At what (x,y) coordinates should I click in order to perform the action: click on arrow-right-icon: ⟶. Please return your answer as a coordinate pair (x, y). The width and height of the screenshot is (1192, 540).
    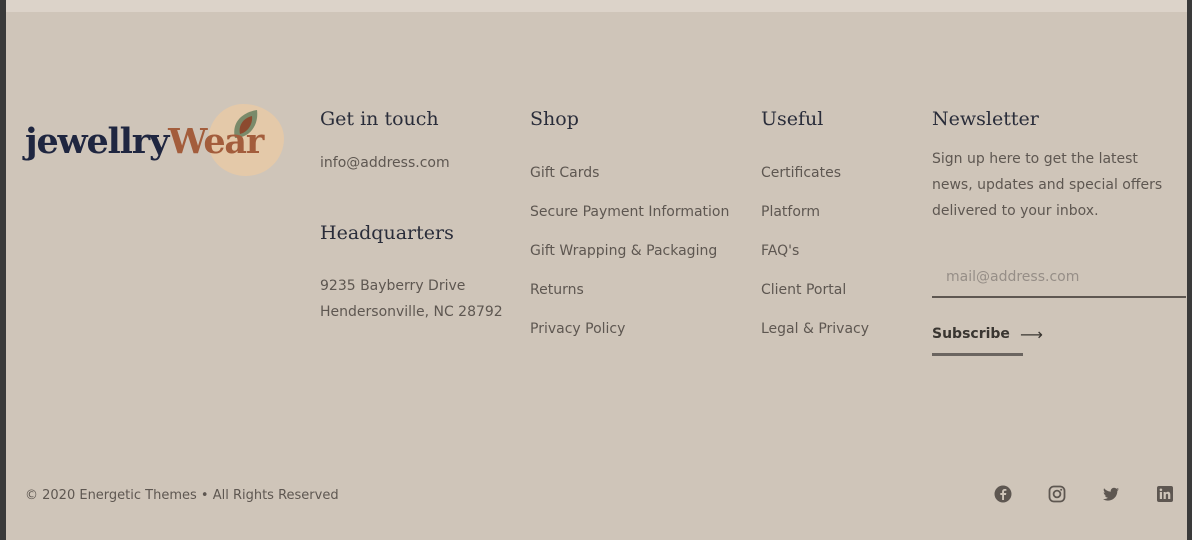
    Looking at the image, I should click on (1031, 334).